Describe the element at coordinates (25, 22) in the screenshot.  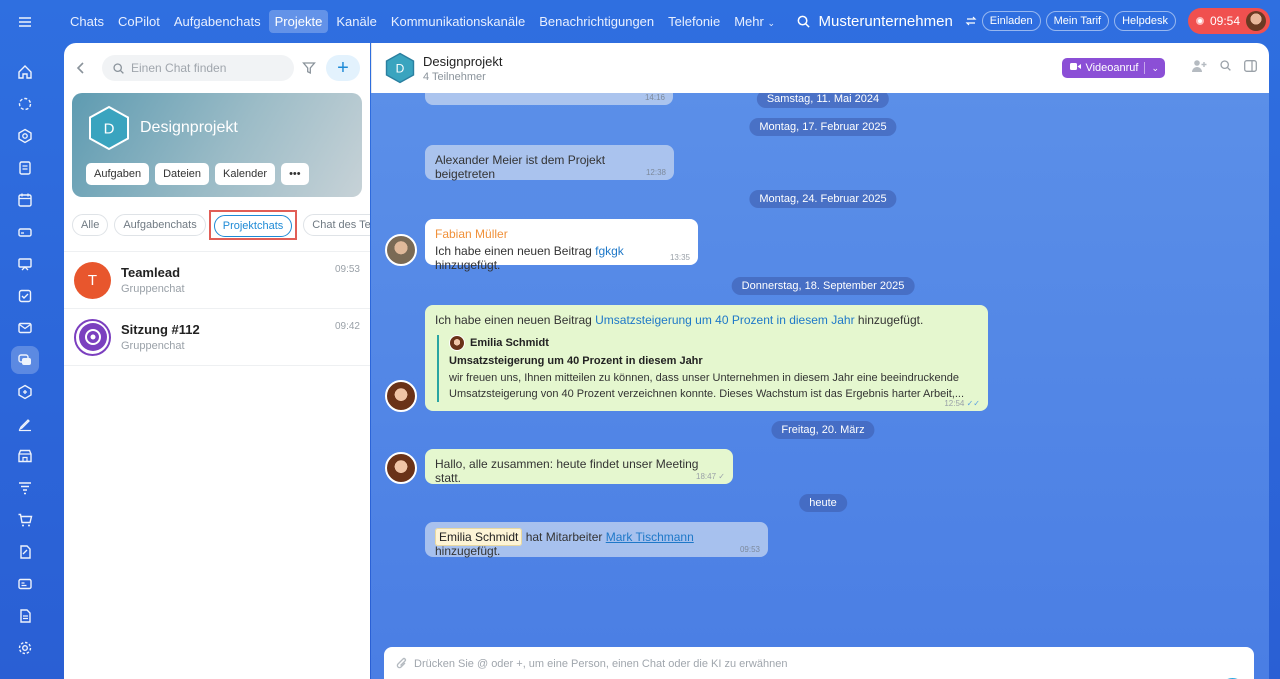
I see `menu-icon` at that location.